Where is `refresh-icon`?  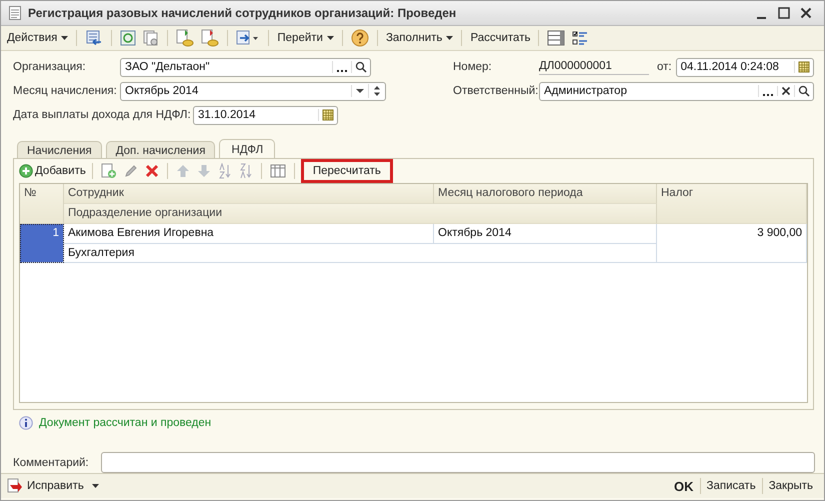 refresh-icon is located at coordinates (128, 38).